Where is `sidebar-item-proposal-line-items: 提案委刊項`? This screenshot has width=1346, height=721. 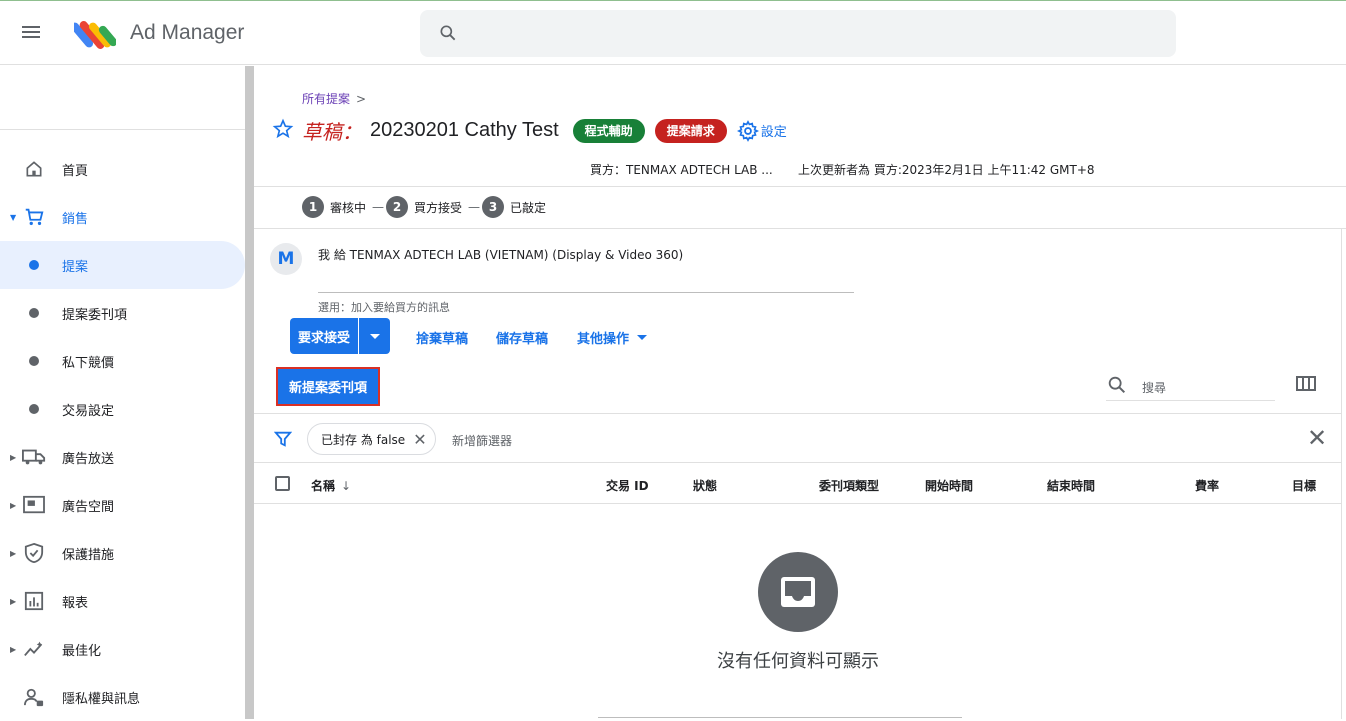 sidebar-item-proposal-line-items: 提案委刊項 is located at coordinates (122, 313).